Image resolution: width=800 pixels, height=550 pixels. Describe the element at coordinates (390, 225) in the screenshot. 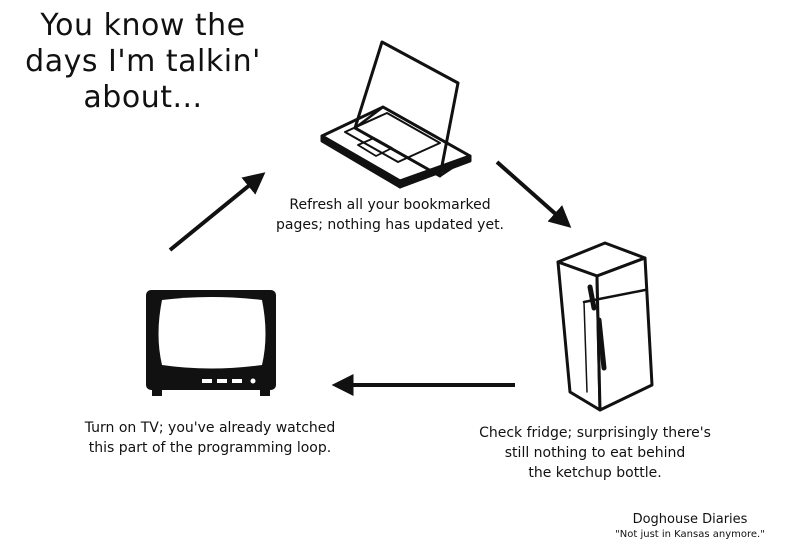

I see `caption-line: pages; nothing has updated yet.` at that location.